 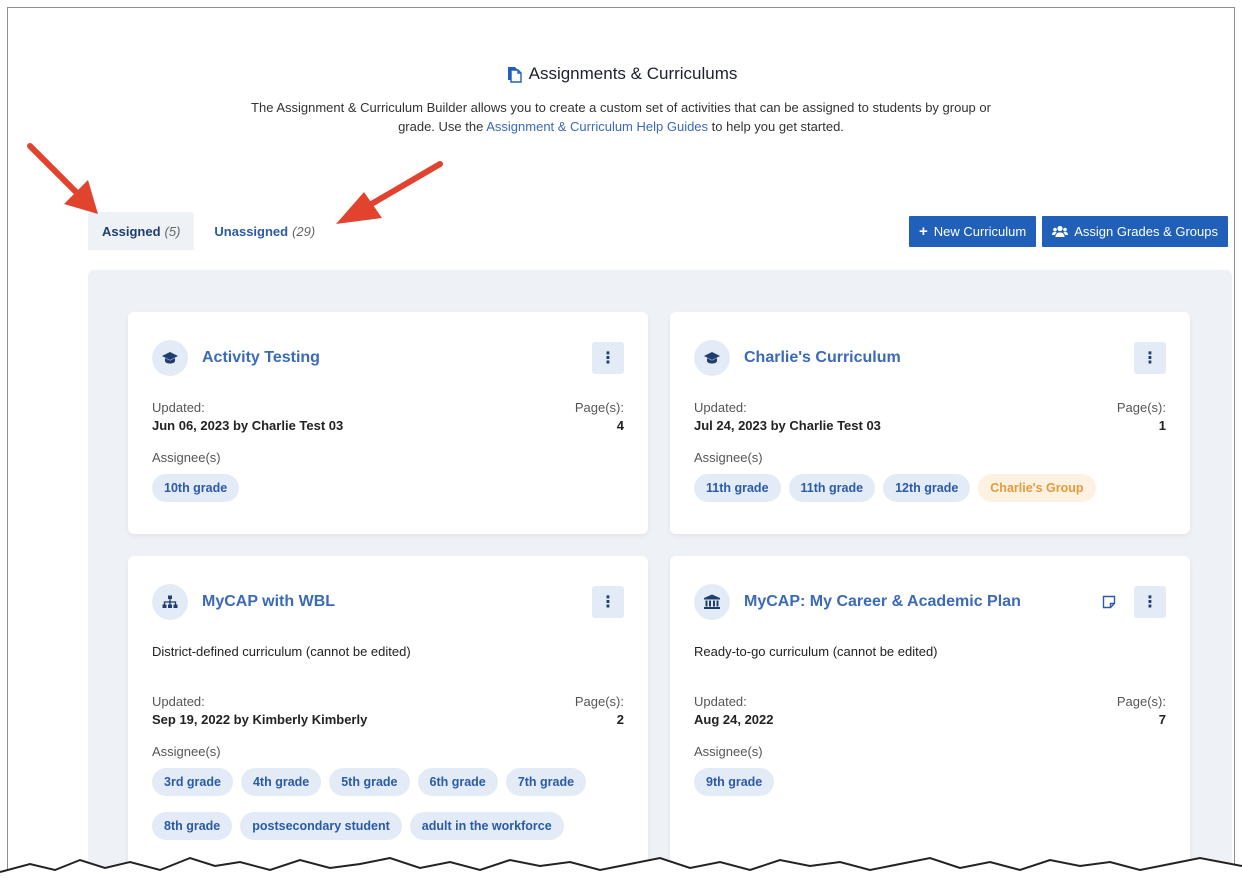 I want to click on torn-edge, so click(x=621, y=873).